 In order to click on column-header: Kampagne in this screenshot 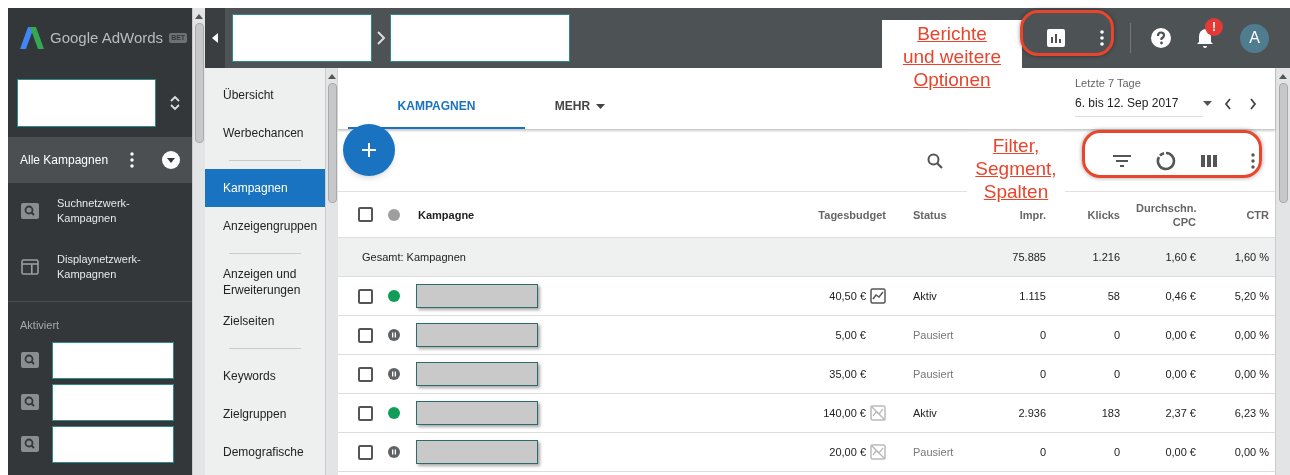, I will do `click(446, 214)`.